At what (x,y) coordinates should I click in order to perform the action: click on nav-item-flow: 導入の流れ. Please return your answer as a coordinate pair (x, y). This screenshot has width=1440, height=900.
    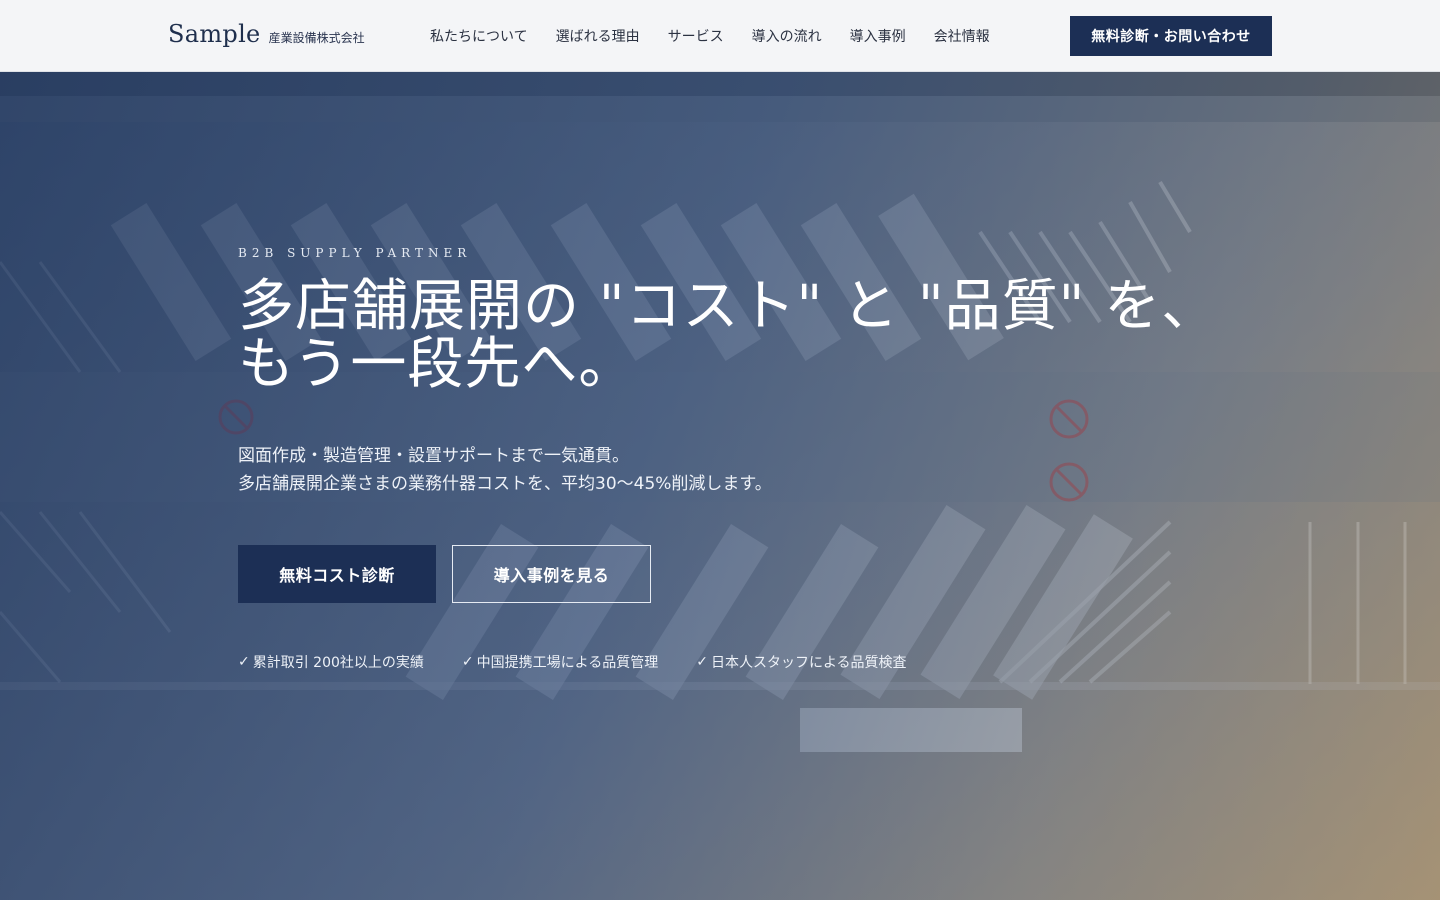
    Looking at the image, I should click on (787, 36).